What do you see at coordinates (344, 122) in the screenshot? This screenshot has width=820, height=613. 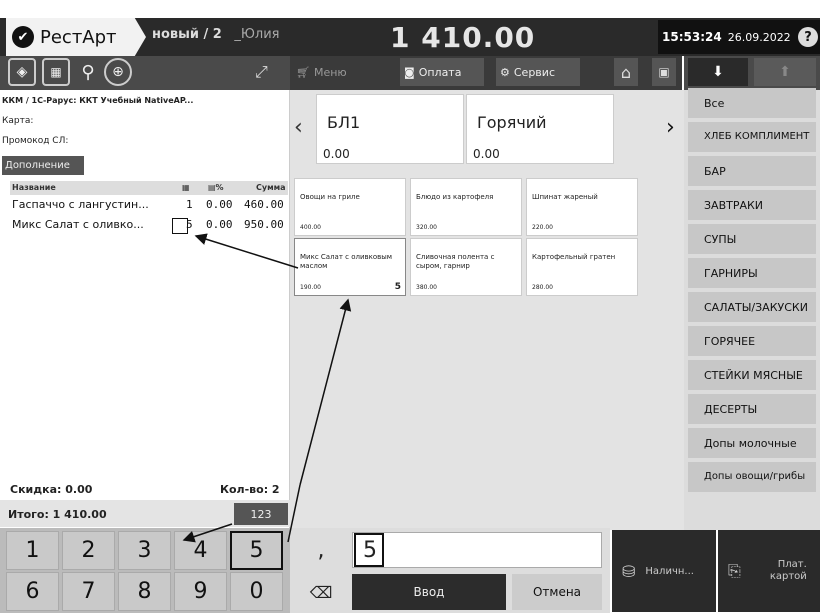 I see `subcategory-title: БЛ1` at bounding box center [344, 122].